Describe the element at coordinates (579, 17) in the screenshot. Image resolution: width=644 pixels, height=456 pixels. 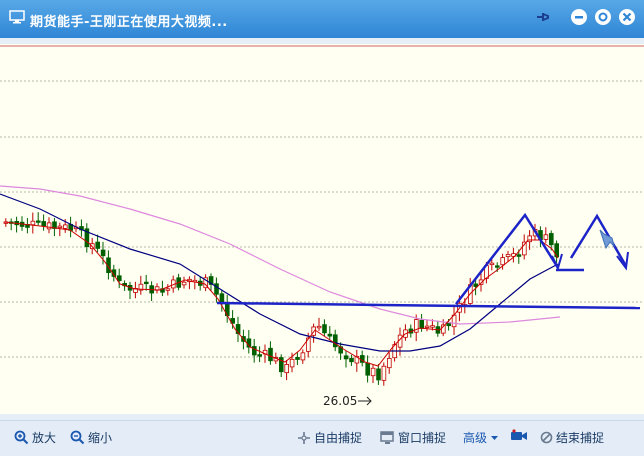
I see `minimize-icon` at that location.